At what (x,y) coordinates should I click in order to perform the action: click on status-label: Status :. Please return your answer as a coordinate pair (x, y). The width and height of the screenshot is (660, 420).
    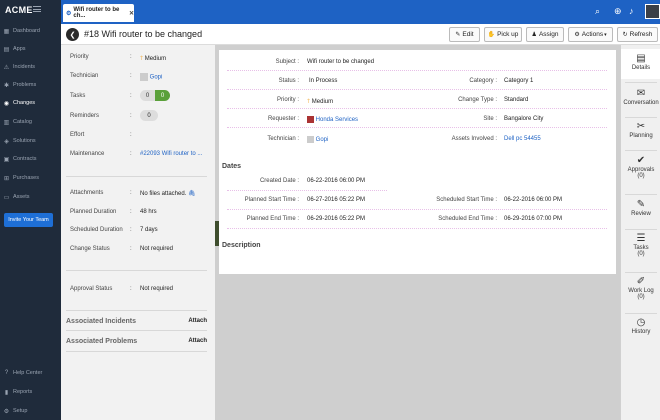
    Looking at the image, I should click on (288, 81).